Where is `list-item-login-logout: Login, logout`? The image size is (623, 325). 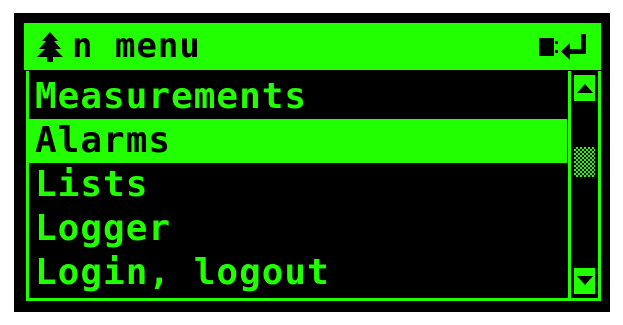 list-item-login-logout: Login, logout is located at coordinates (298, 273).